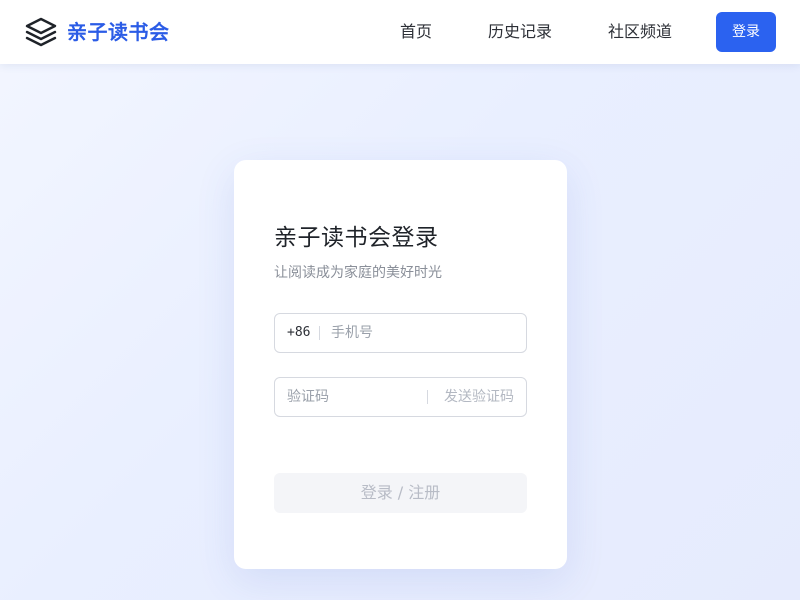 This screenshot has width=800, height=600. What do you see at coordinates (520, 32) in the screenshot?
I see `nav-history: 历史记录` at bounding box center [520, 32].